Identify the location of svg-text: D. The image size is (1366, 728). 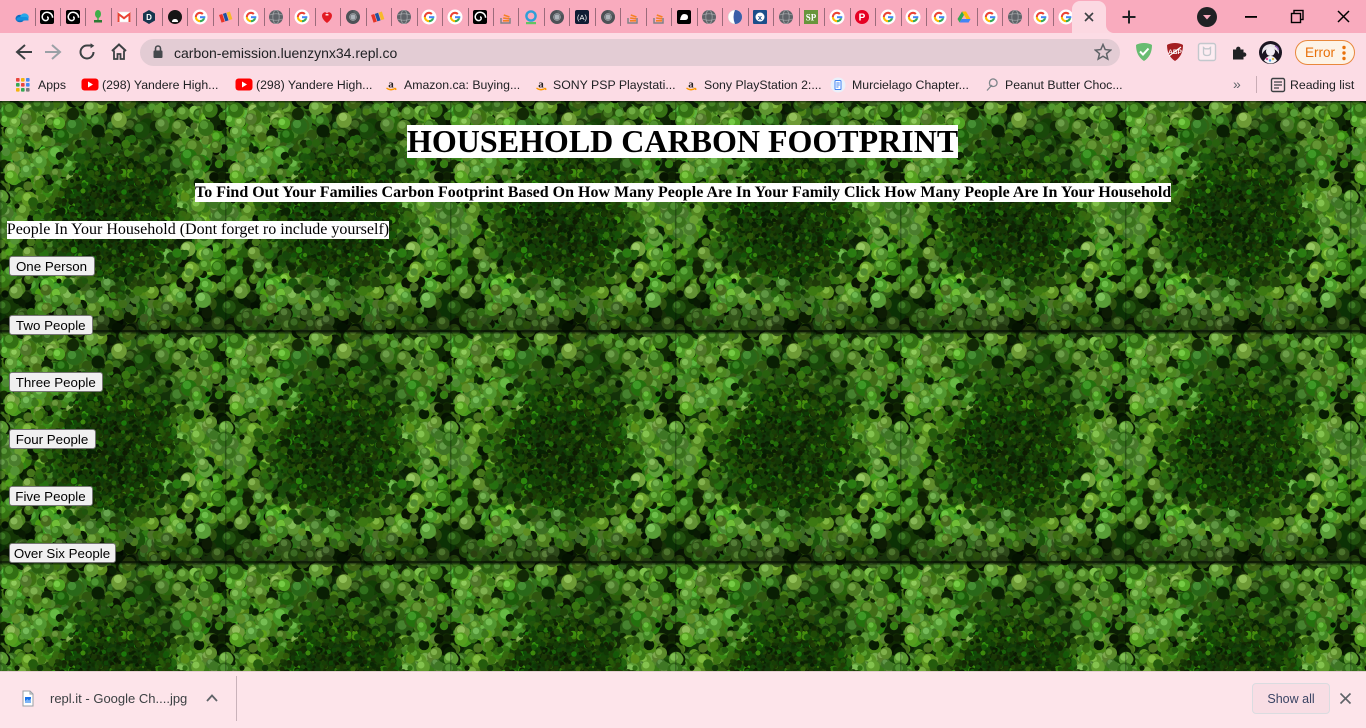
(149, 17).